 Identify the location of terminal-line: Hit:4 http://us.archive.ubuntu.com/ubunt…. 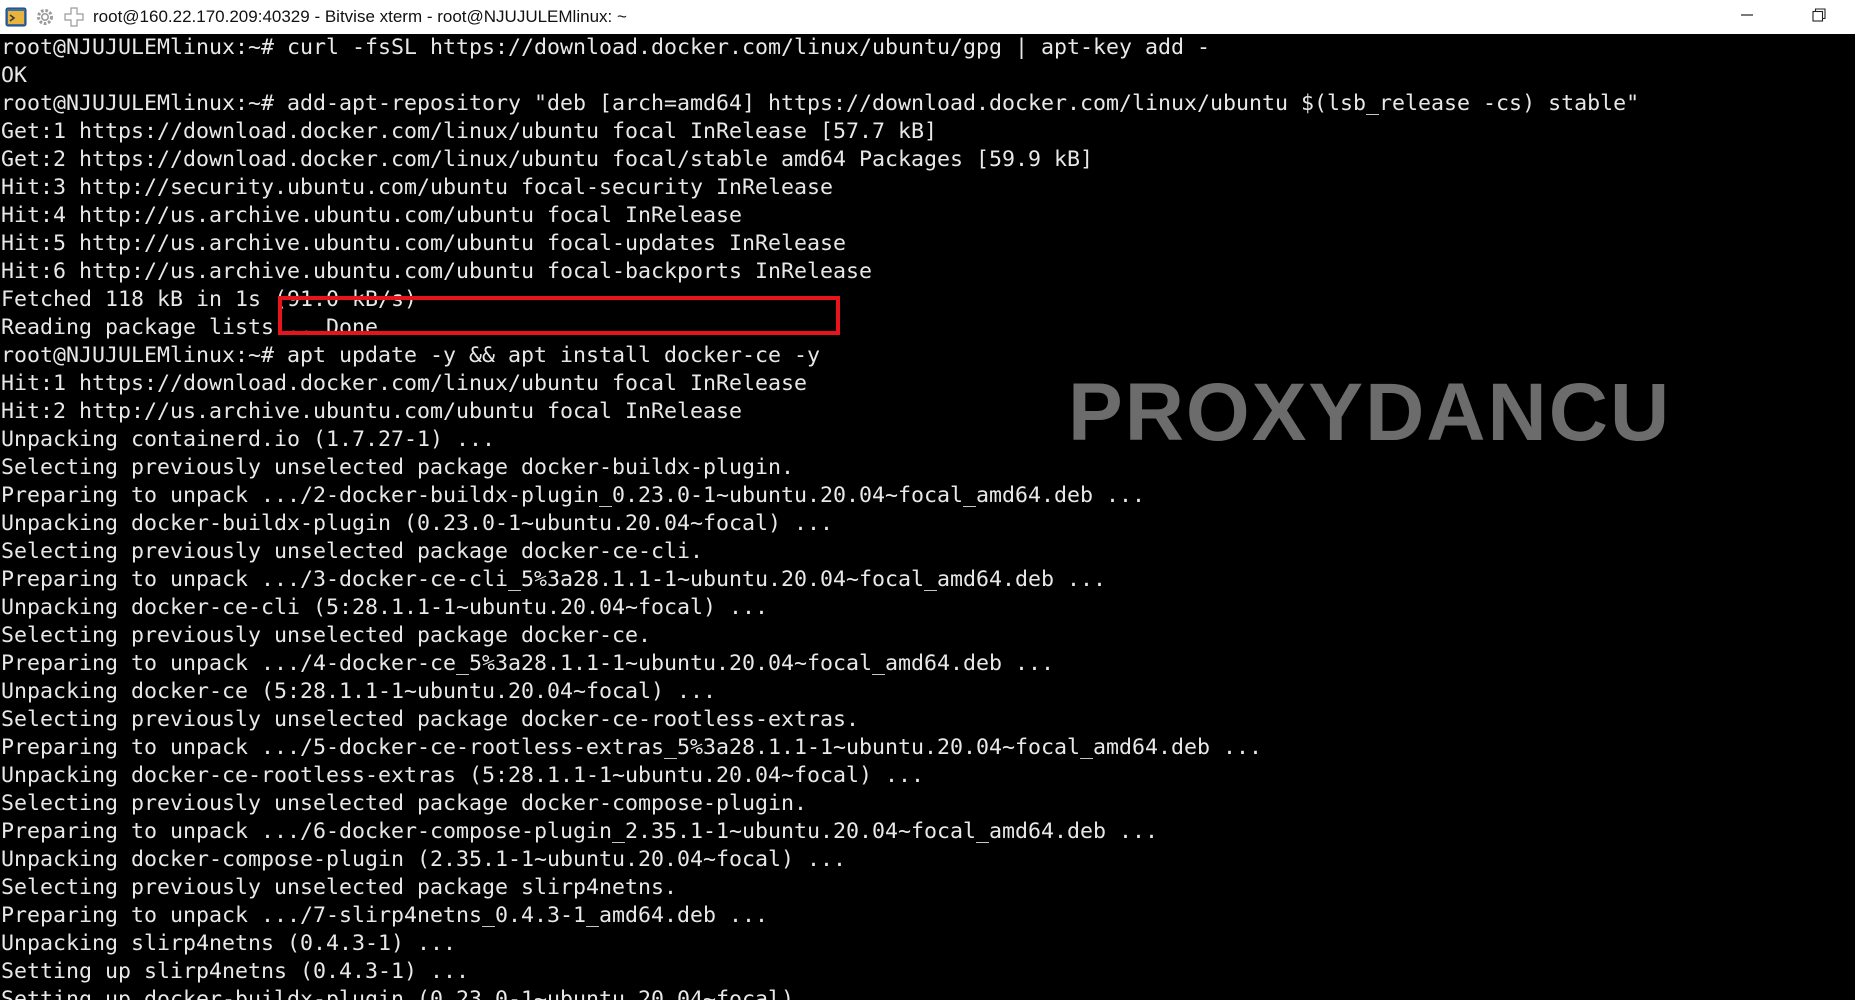
(372, 215).